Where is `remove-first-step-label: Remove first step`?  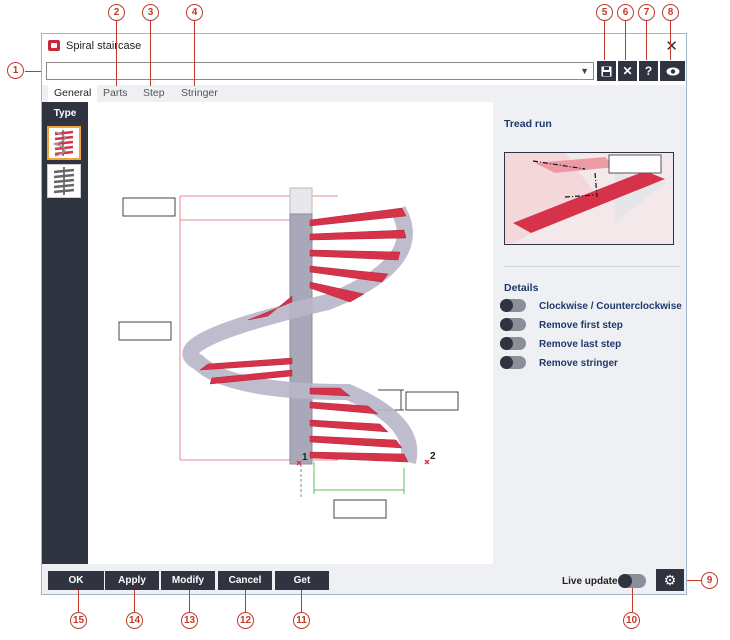
remove-first-step-label: Remove first step is located at coordinates (581, 325).